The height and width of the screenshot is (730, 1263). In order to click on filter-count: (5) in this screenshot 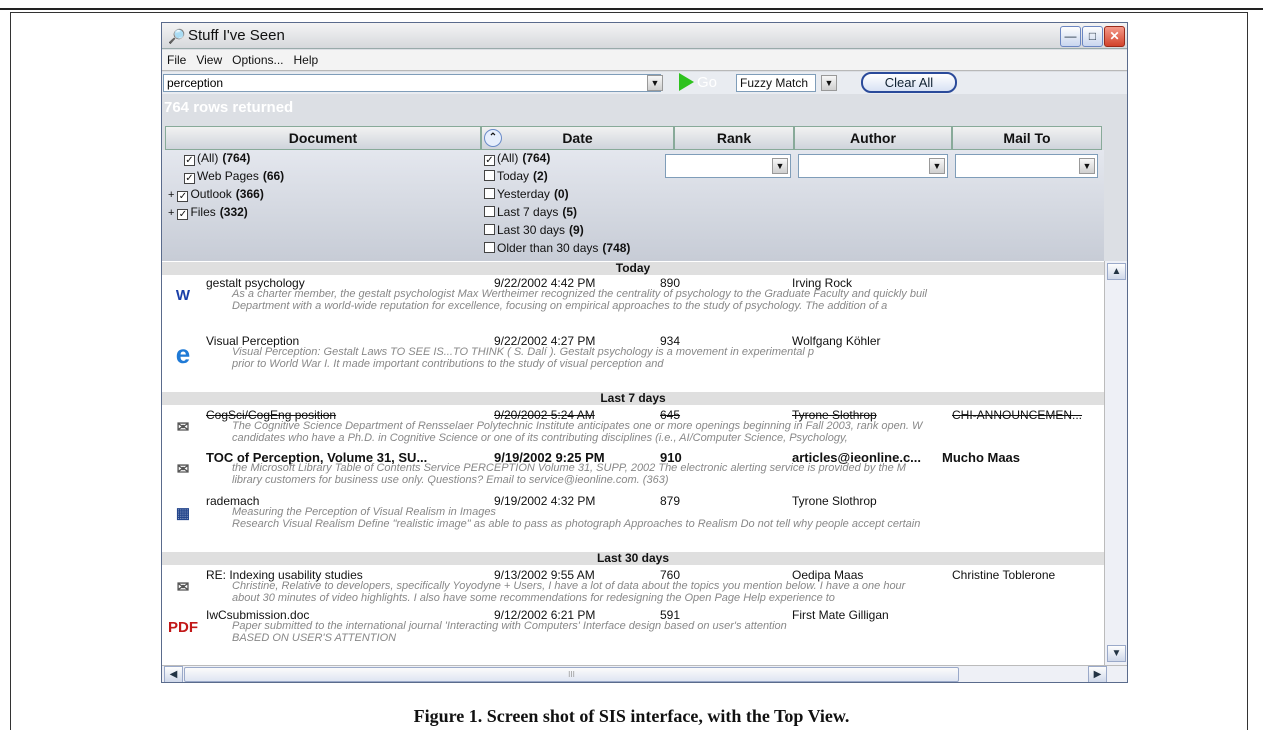, I will do `click(570, 212)`.